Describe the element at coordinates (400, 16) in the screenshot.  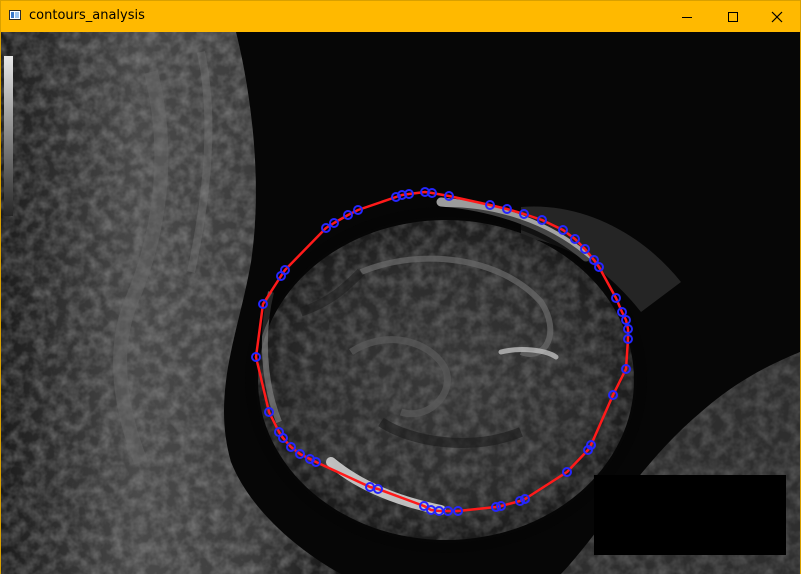
I see `title-bar: contours_analysis` at that location.